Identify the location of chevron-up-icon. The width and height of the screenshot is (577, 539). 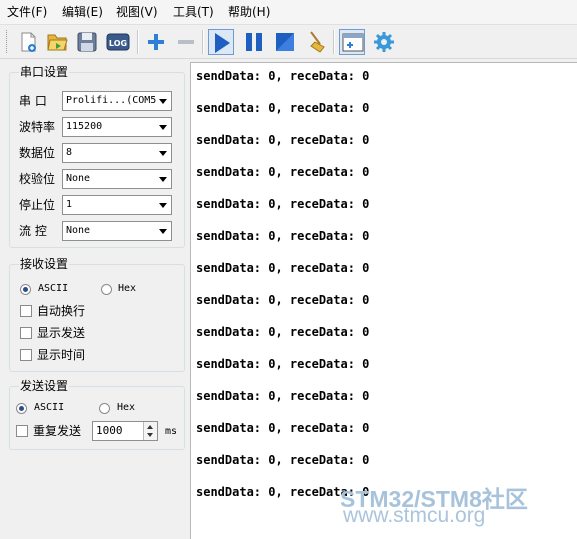
(150, 427).